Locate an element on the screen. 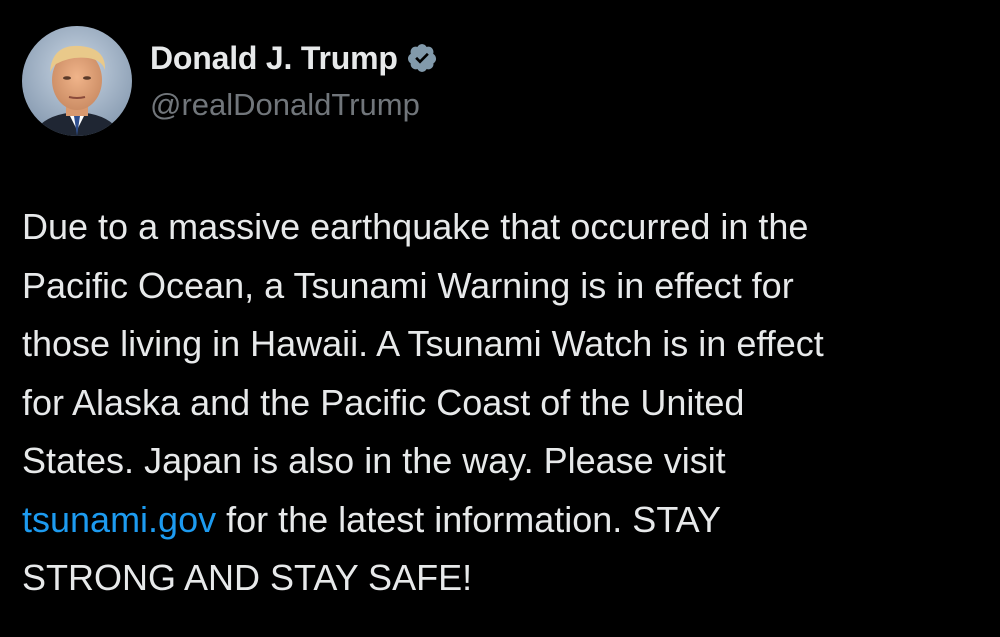 The image size is (1000, 637). tsunami-gov-link: tsunami.gov is located at coordinates (119, 519).